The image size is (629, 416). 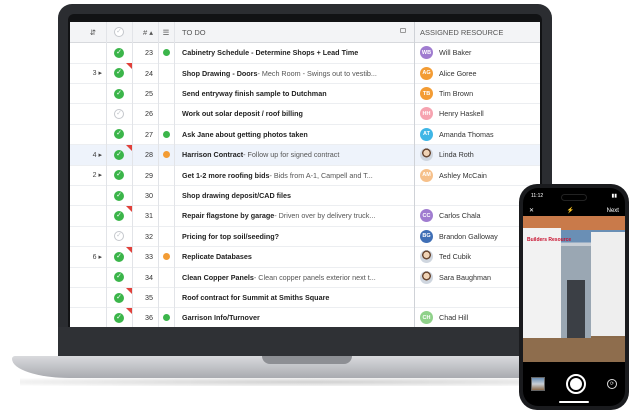 What do you see at coordinates (477, 135) in the screenshot?
I see `resource-cell: AT Amanda Thomas` at bounding box center [477, 135].